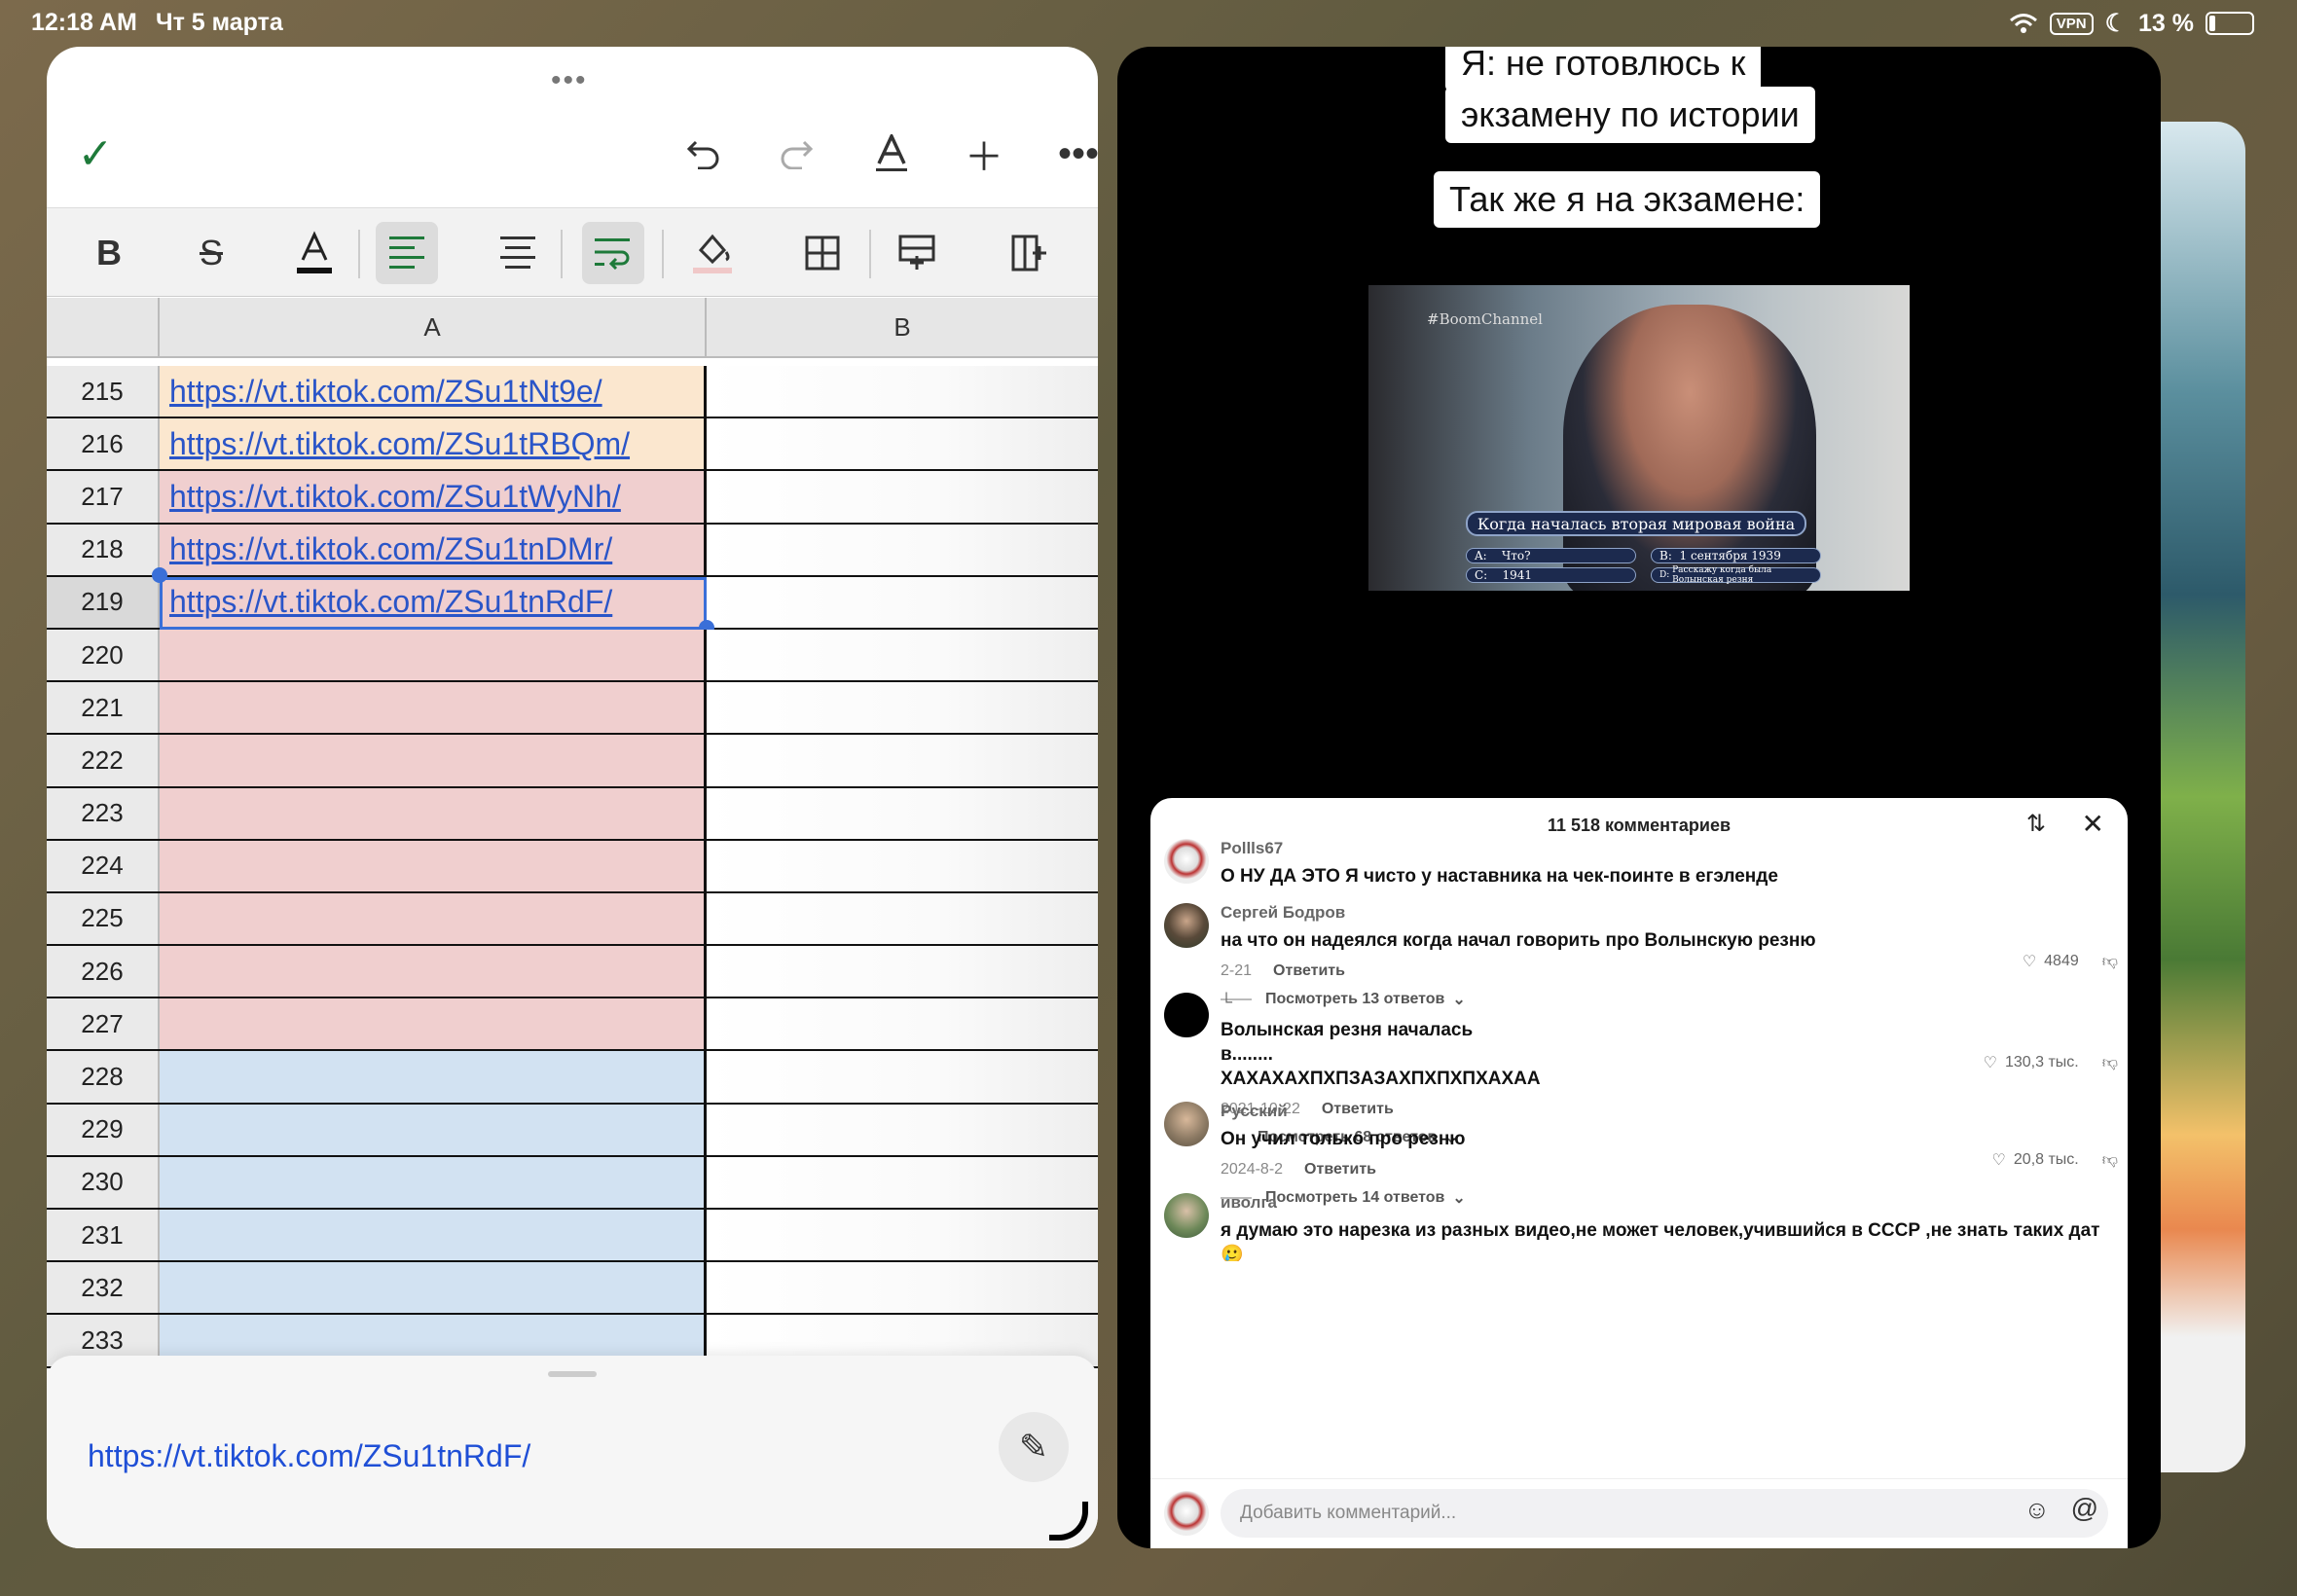 The image size is (2297, 1596). What do you see at coordinates (1658, 849) in the screenshot?
I see `comment-username: Pollls67` at bounding box center [1658, 849].